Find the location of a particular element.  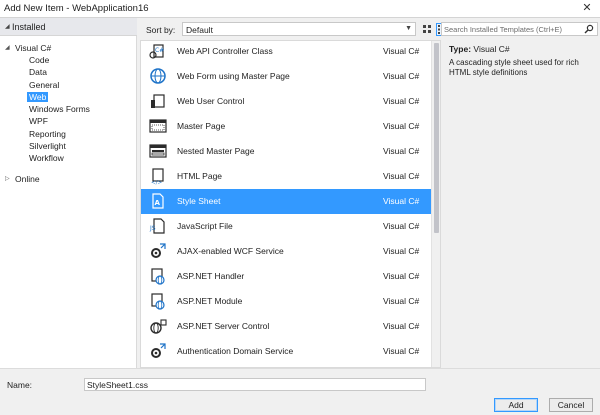

template-item-web-api-controller-class: C# Web API Controller Class Visual C# is located at coordinates (286, 52).